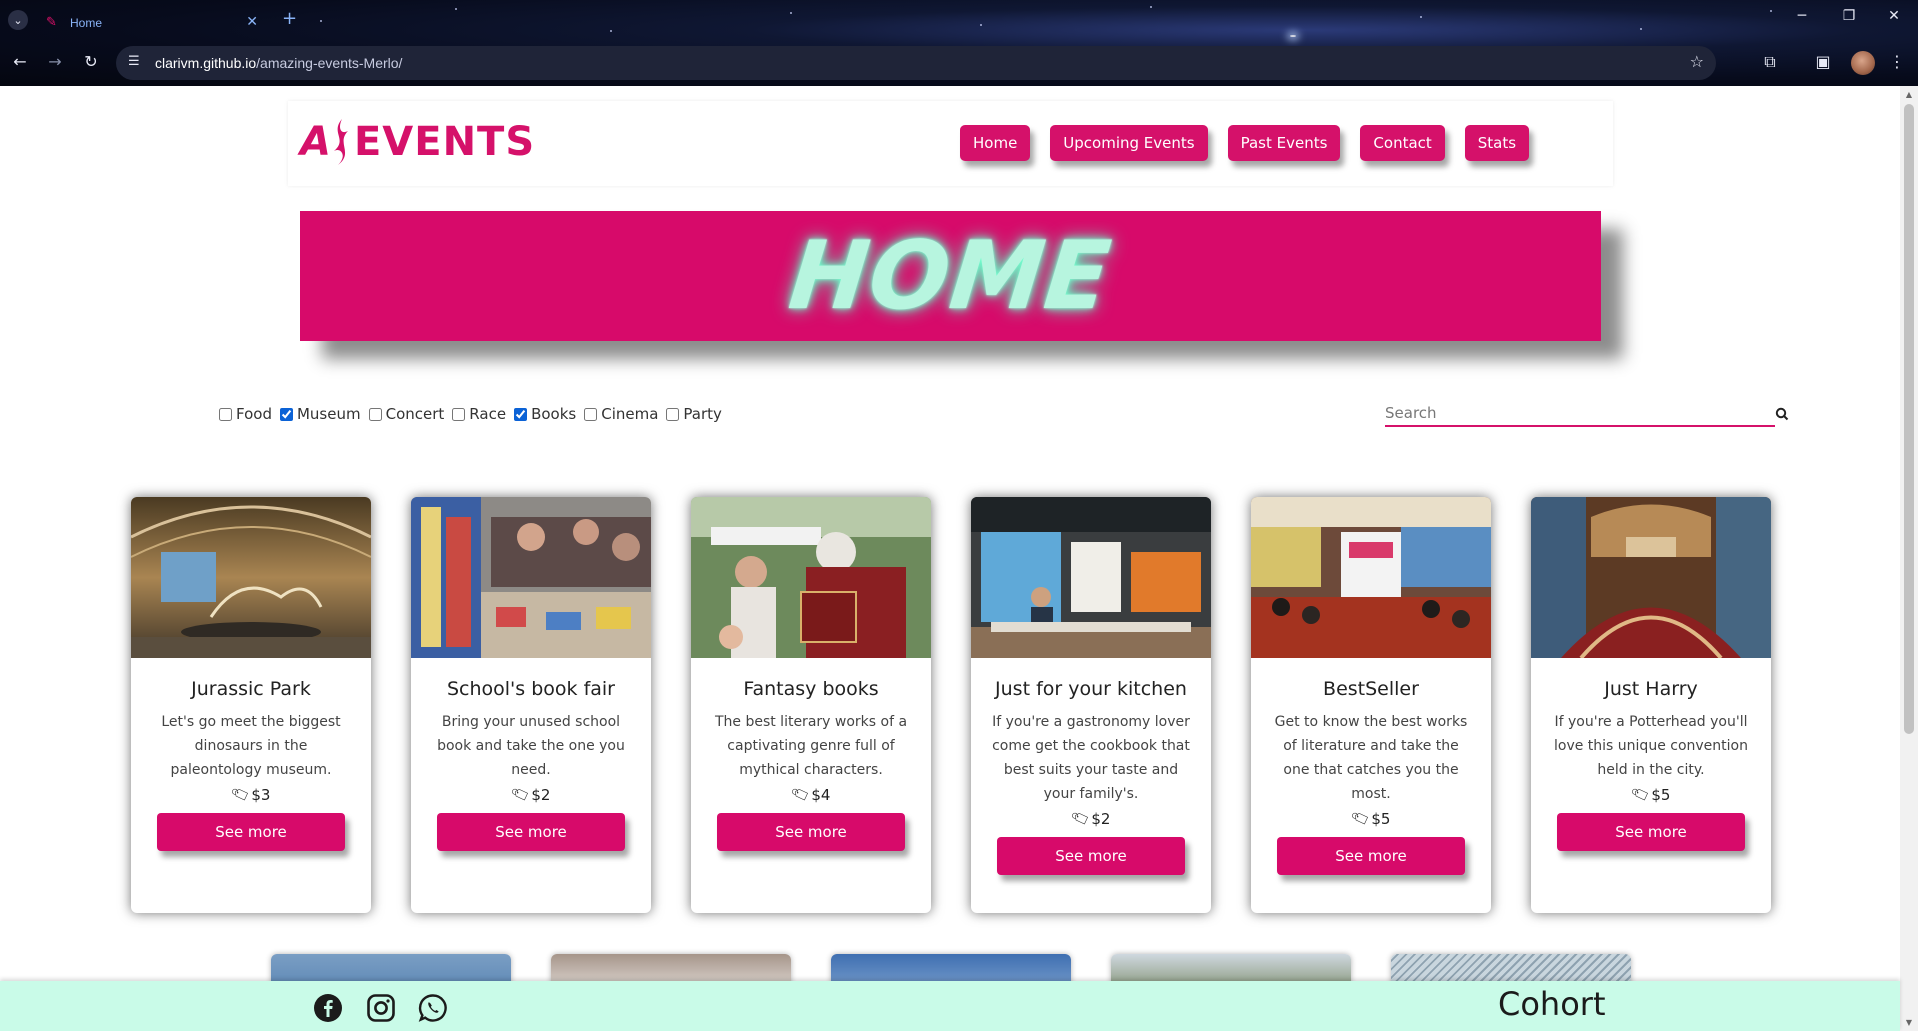  What do you see at coordinates (1580, 414) in the screenshot?
I see `search-input` at bounding box center [1580, 414].